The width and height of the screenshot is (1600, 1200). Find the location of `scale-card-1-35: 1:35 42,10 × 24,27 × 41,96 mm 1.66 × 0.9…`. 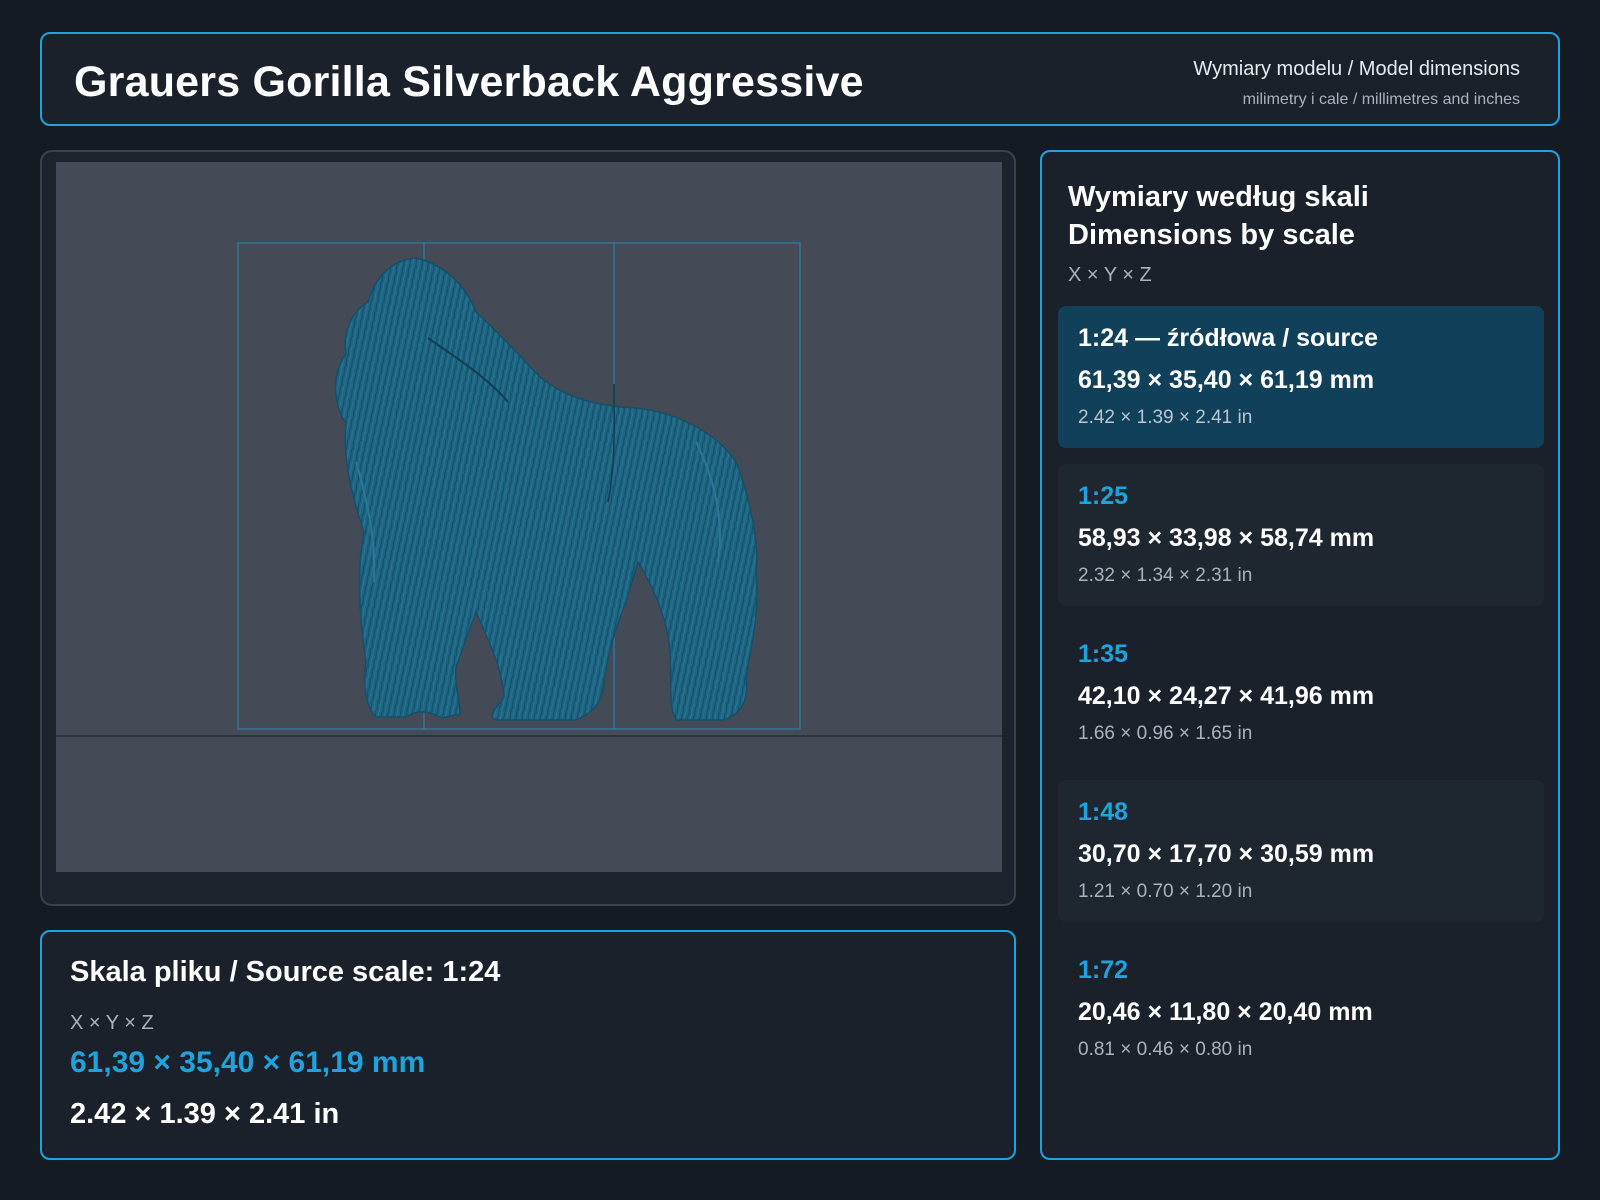

scale-card-1-35: 1:35 42,10 × 24,27 × 41,96 mm 1.66 × 0.9… is located at coordinates (1301, 693).